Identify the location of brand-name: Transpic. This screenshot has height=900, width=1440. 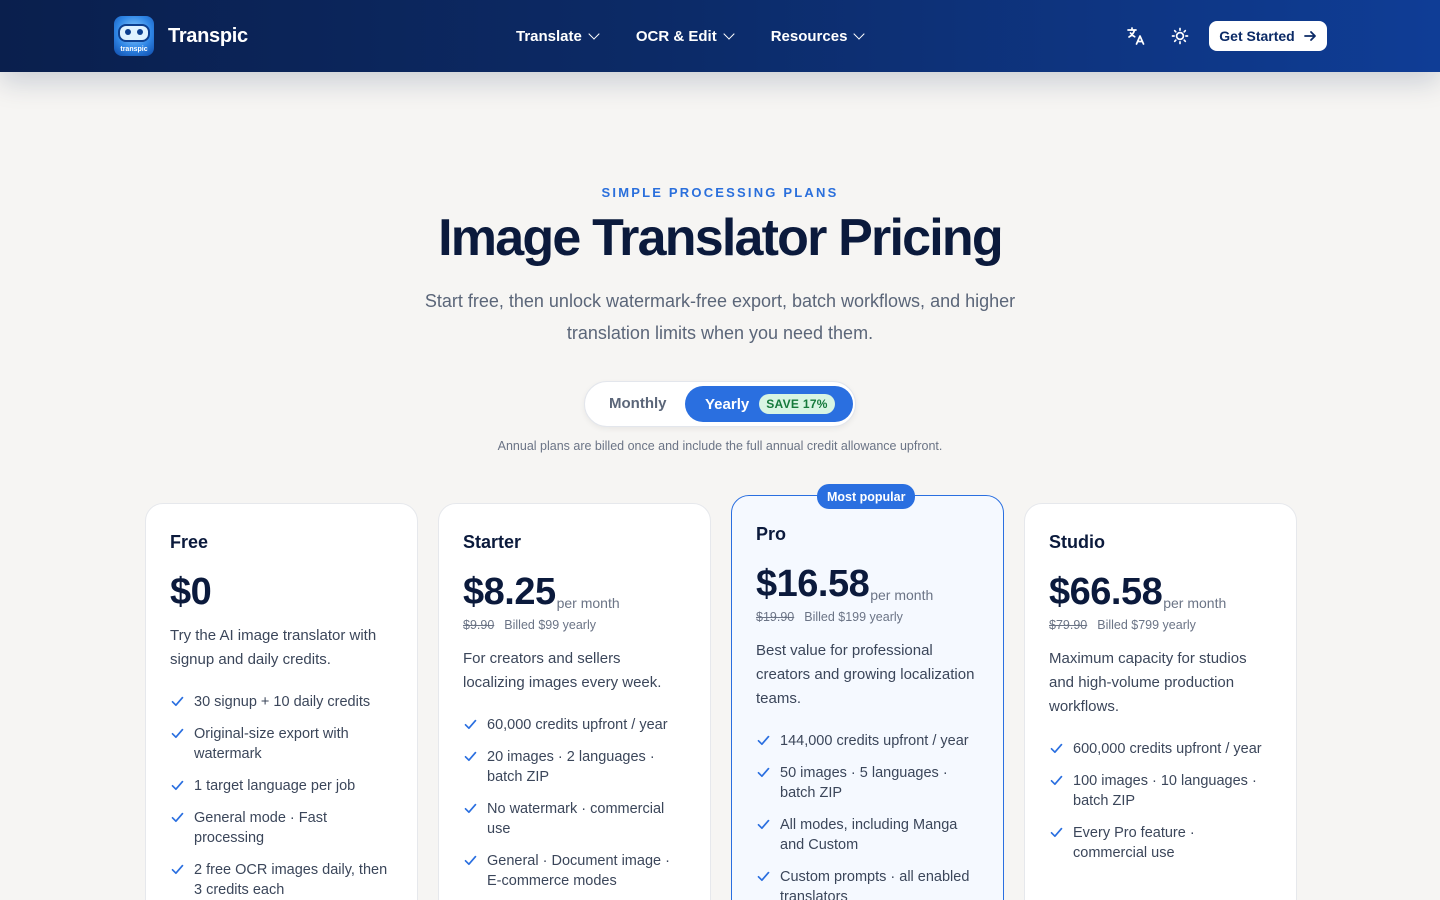
(208, 35).